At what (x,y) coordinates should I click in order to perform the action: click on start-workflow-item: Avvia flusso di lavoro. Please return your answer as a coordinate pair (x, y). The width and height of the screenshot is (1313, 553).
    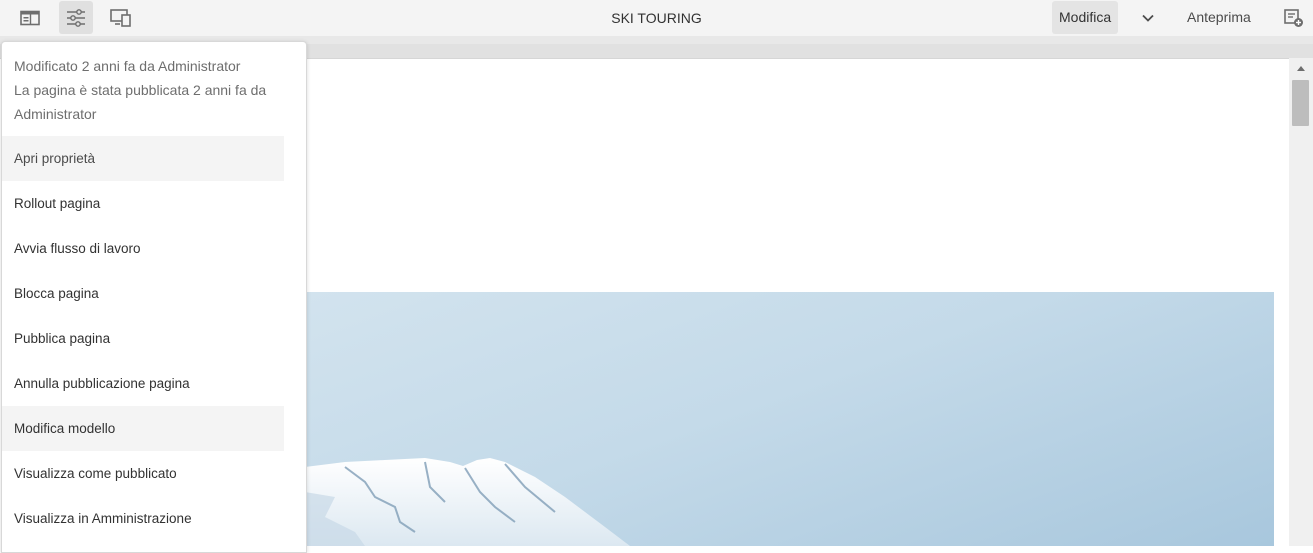
    Looking at the image, I should click on (143, 248).